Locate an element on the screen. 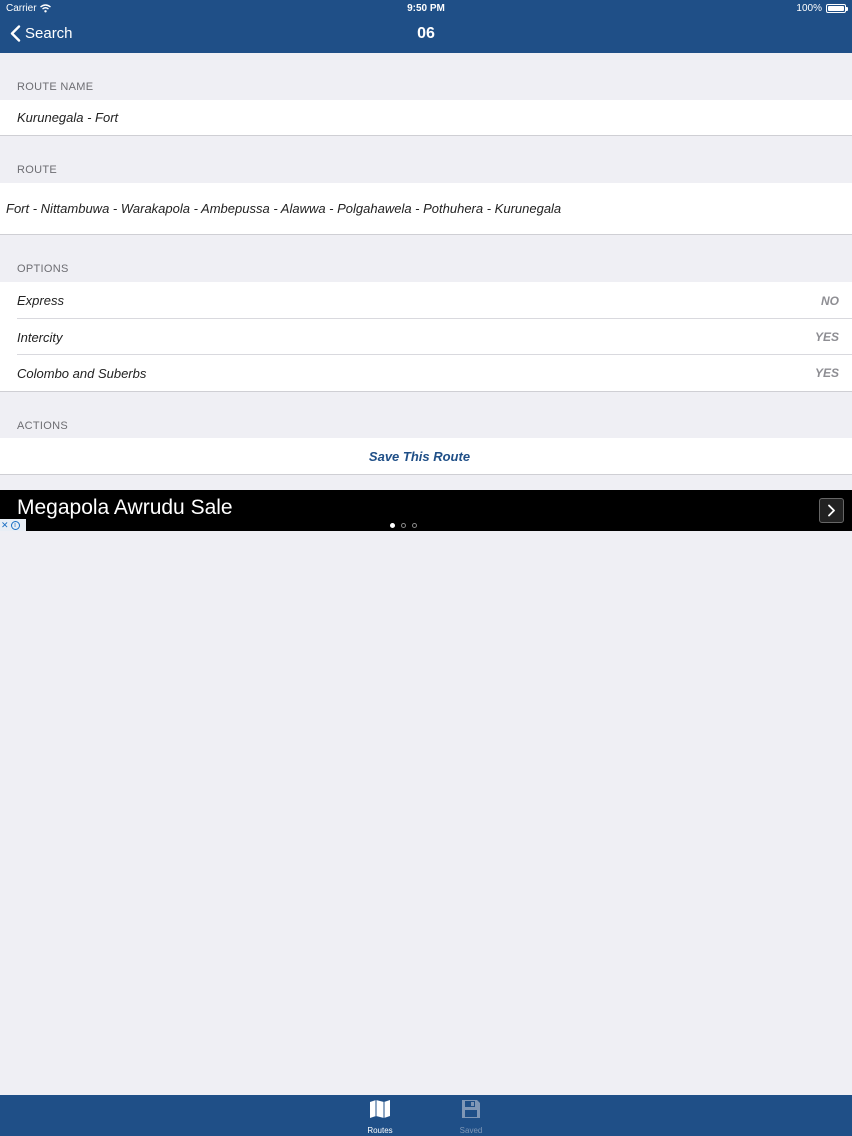 The width and height of the screenshot is (852, 1136). tab-saved: Saved is located at coordinates (471, 1117).